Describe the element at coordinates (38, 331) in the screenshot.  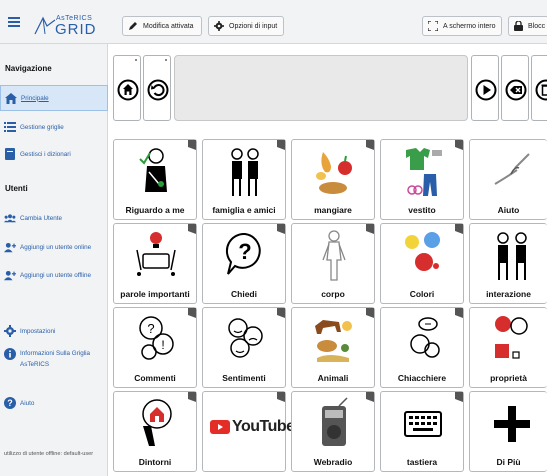
I see `sidebar-item-label: Impostazioni` at that location.